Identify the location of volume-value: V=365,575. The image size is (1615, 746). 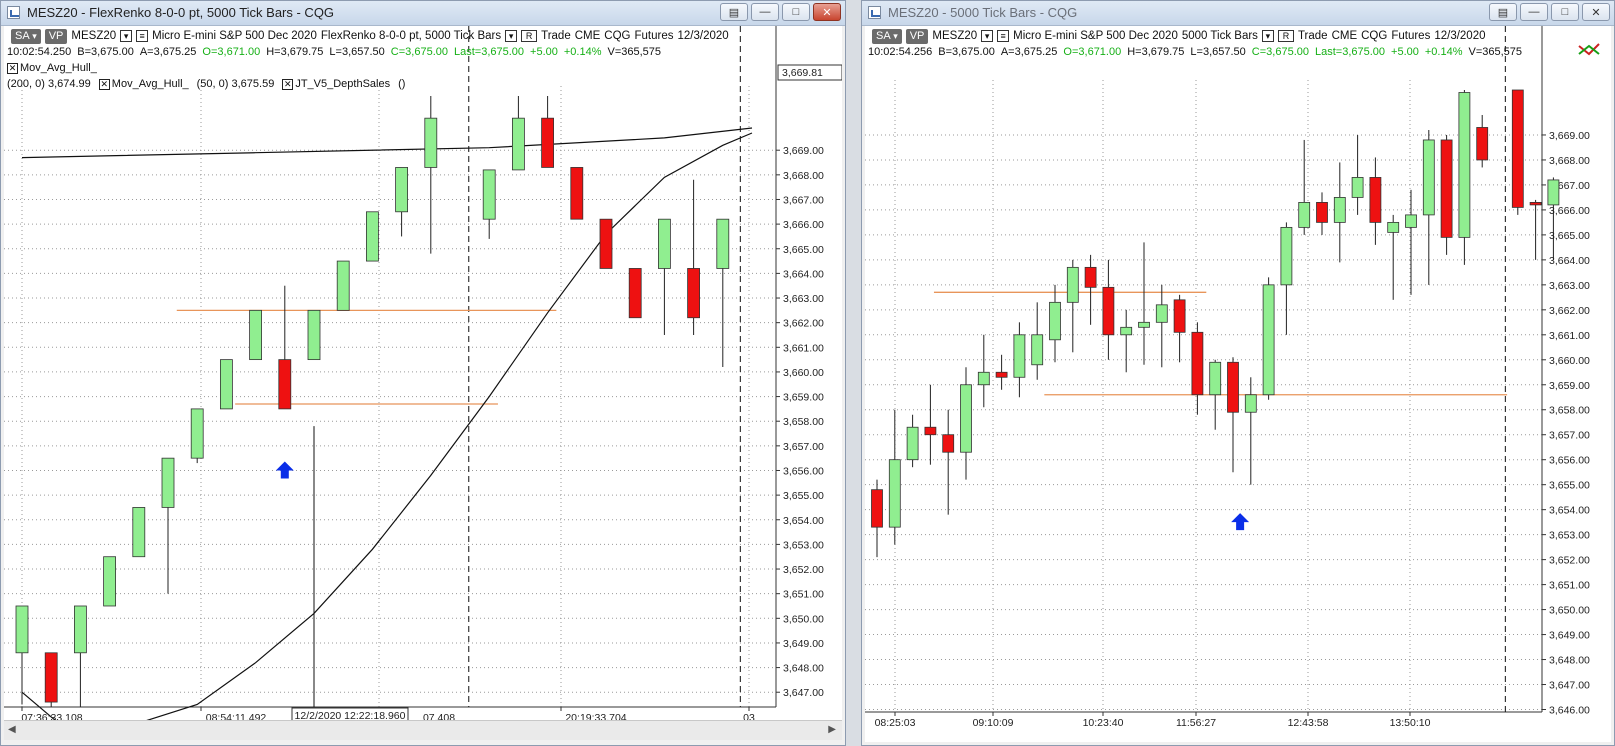
(1495, 52).